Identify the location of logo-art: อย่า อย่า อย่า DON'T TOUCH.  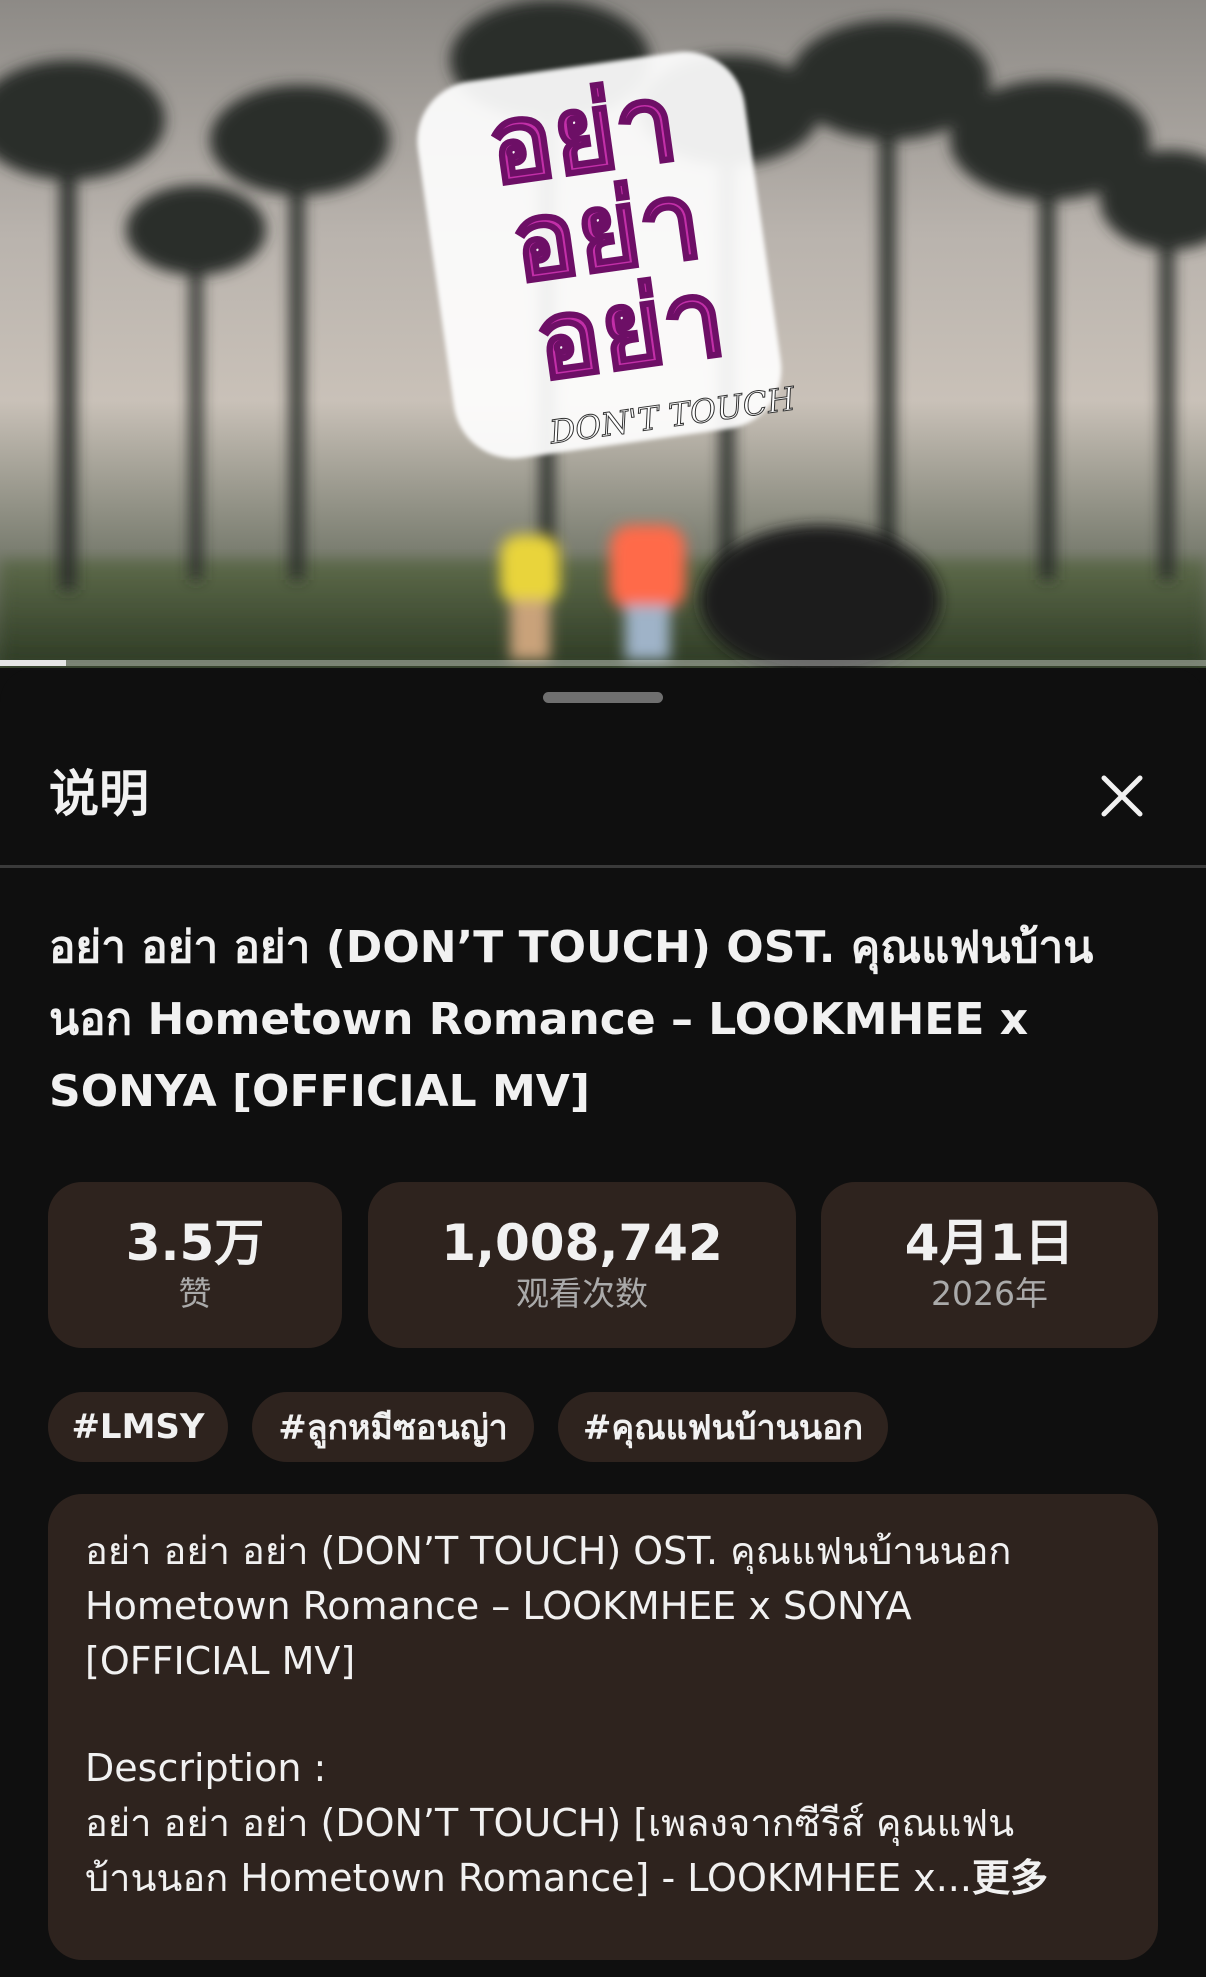
(608, 255).